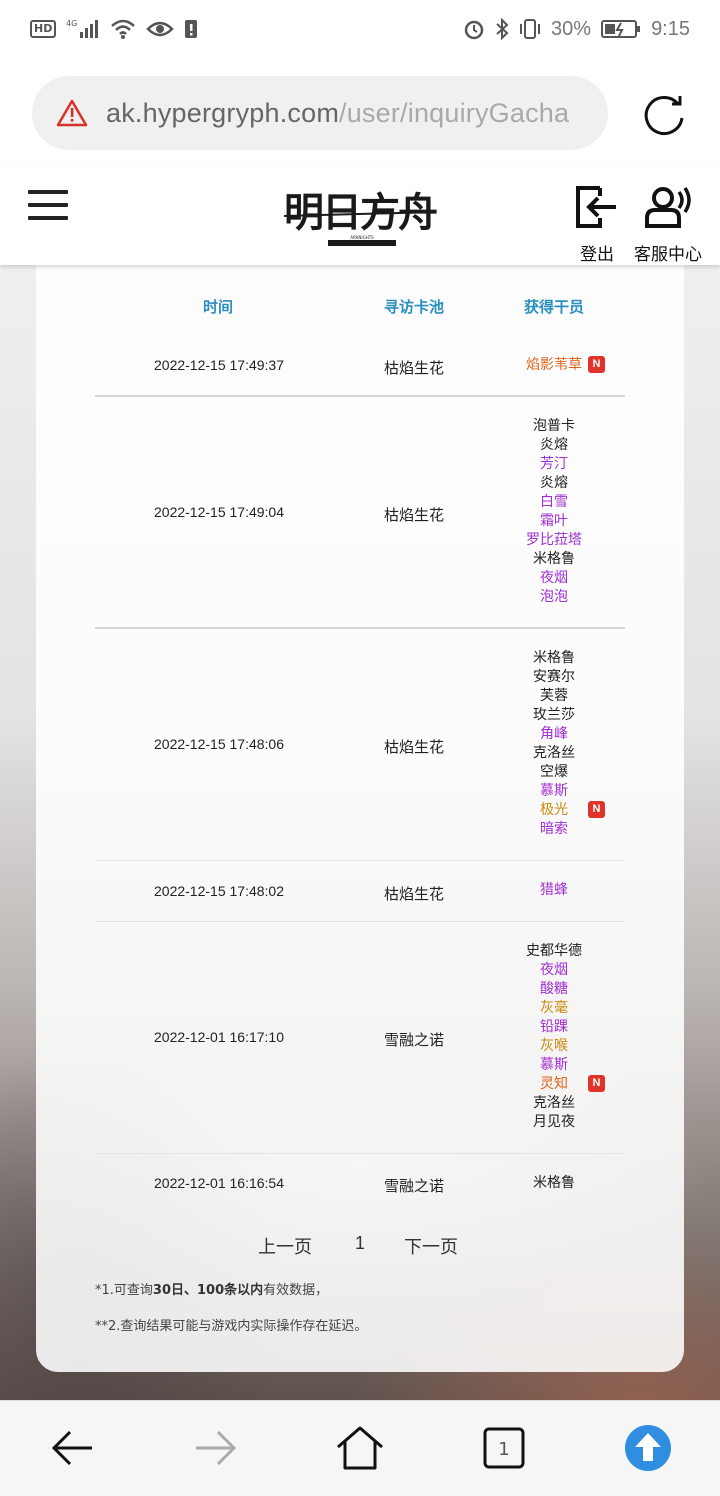  I want to click on operator-name: 灰毫, so click(554, 1008).